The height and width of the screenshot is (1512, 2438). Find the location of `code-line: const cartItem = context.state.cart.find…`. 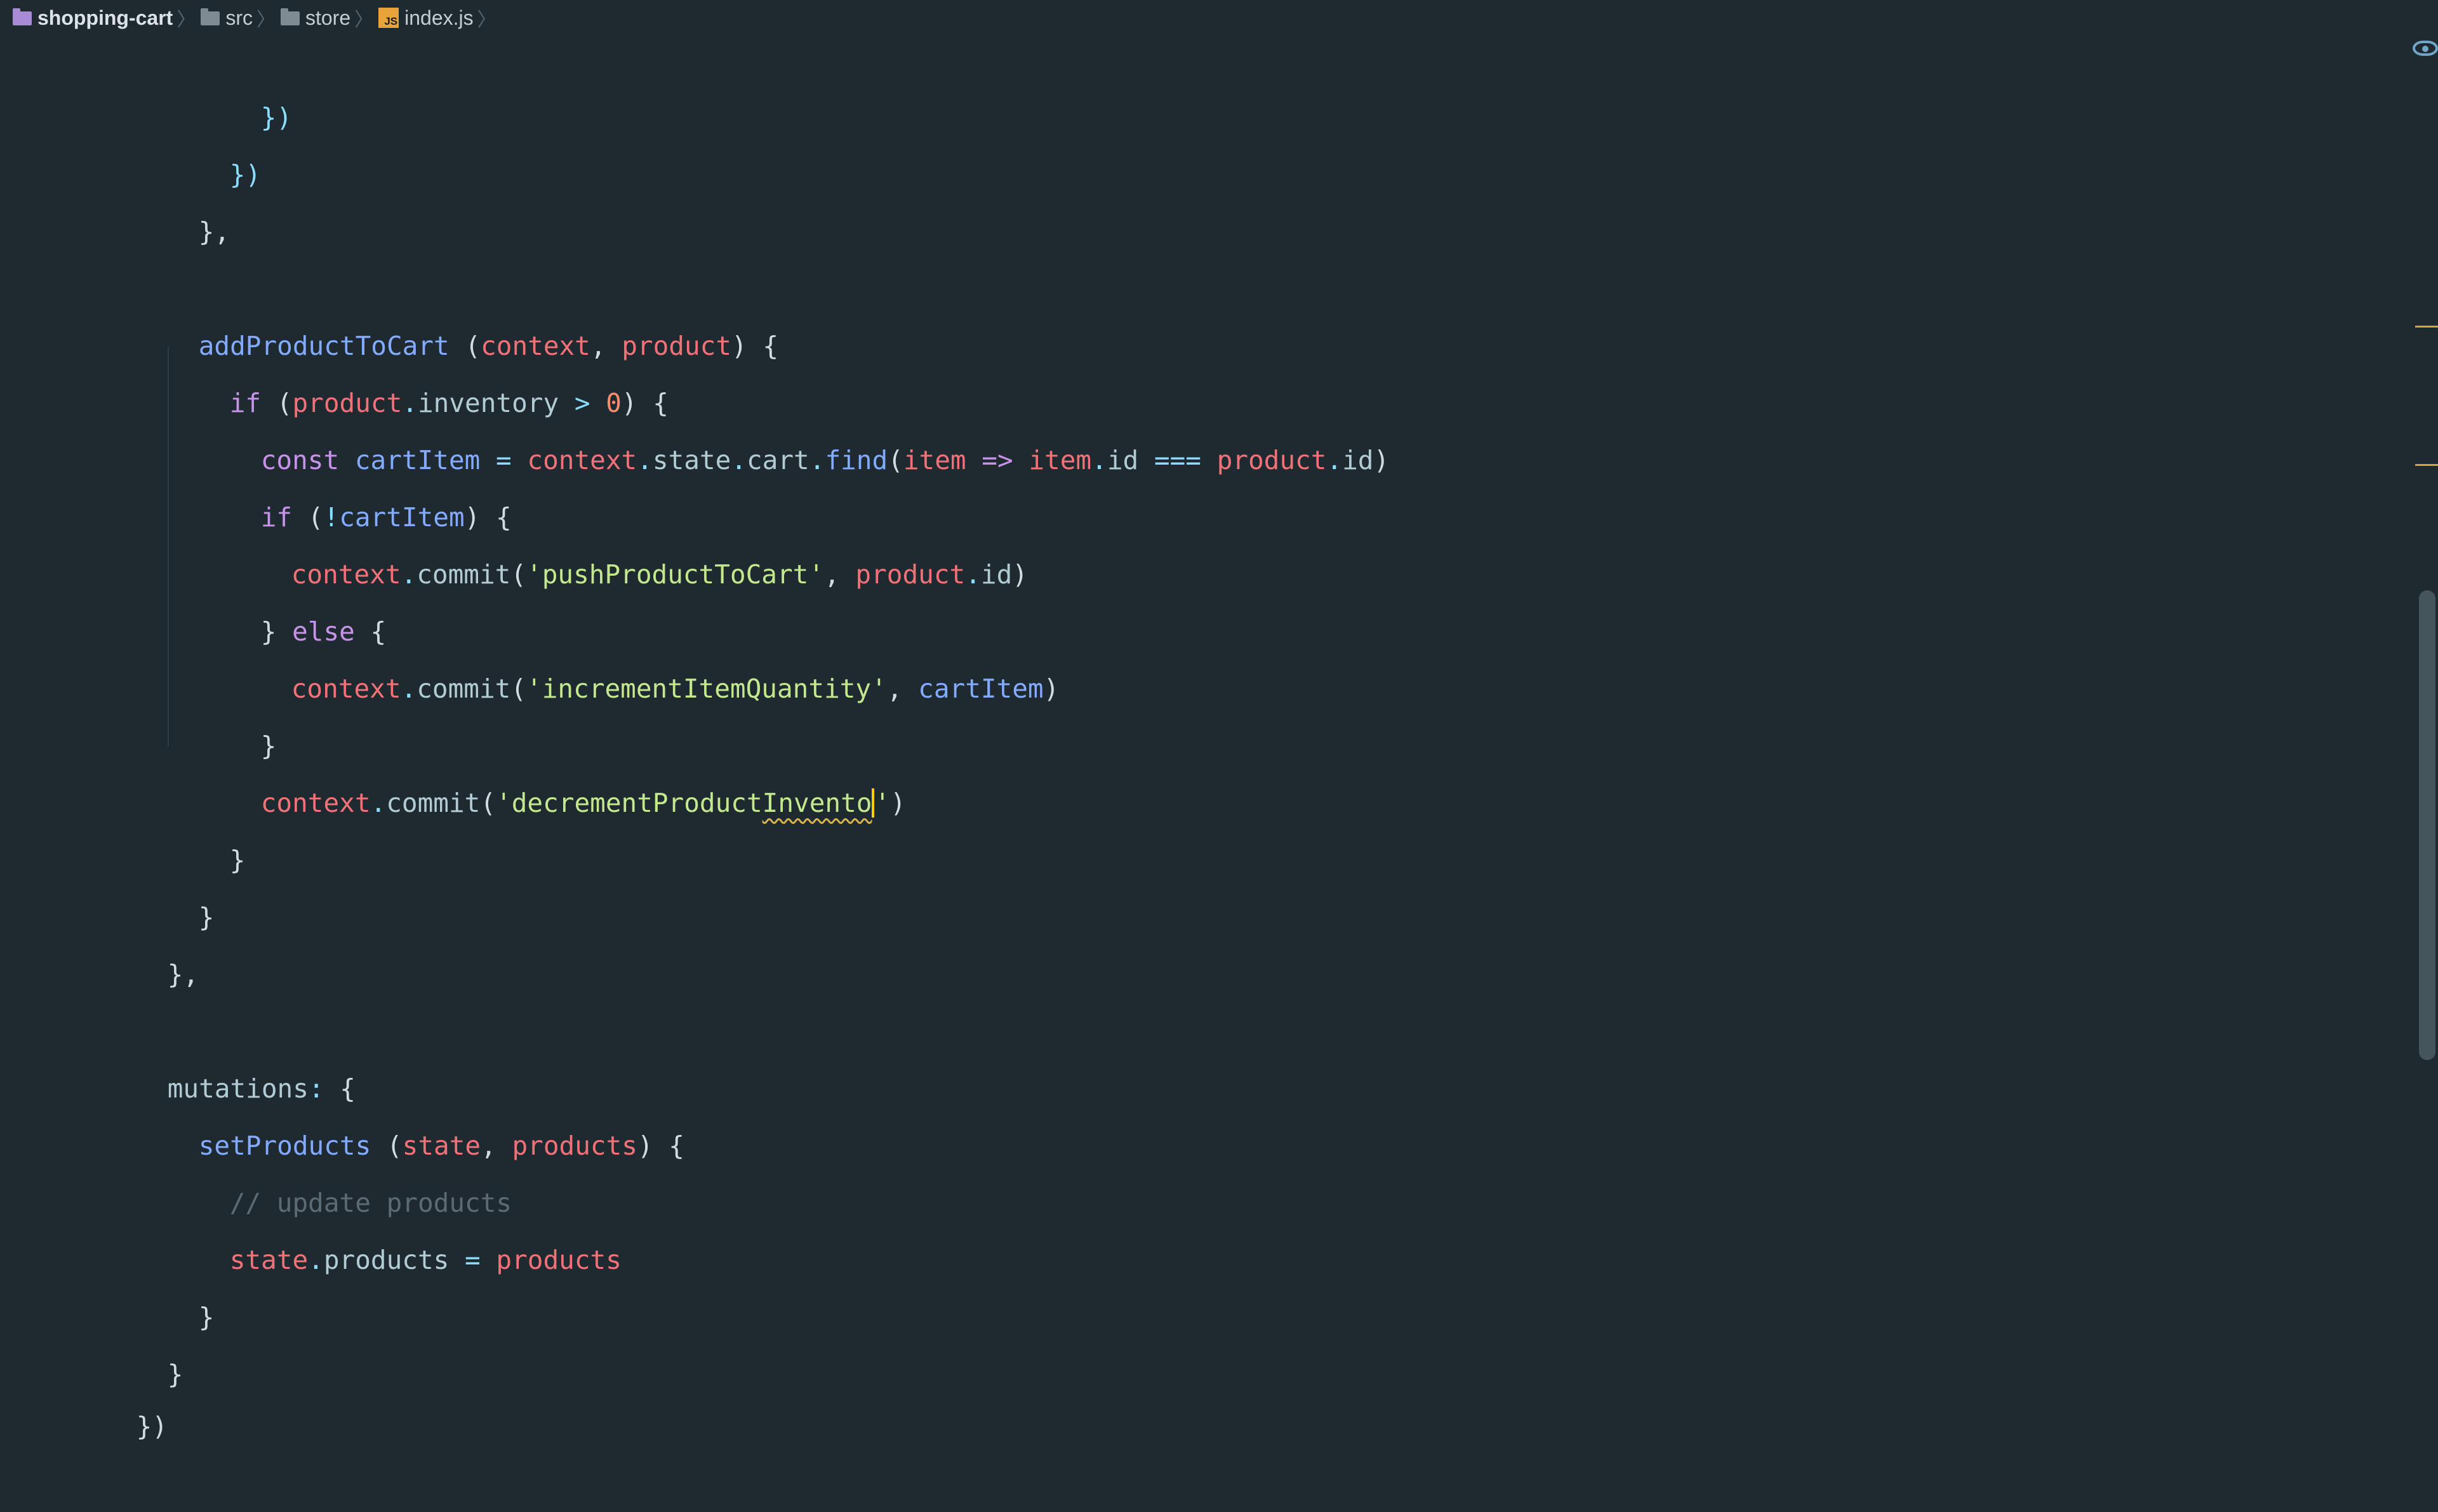

code-line: const cartItem = context.state.cart.find… is located at coordinates (793, 425).